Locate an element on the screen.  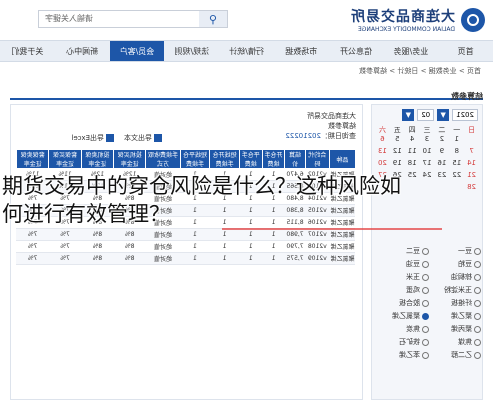
export-excel-button: 导出Excel is located at coordinates (92, 138).